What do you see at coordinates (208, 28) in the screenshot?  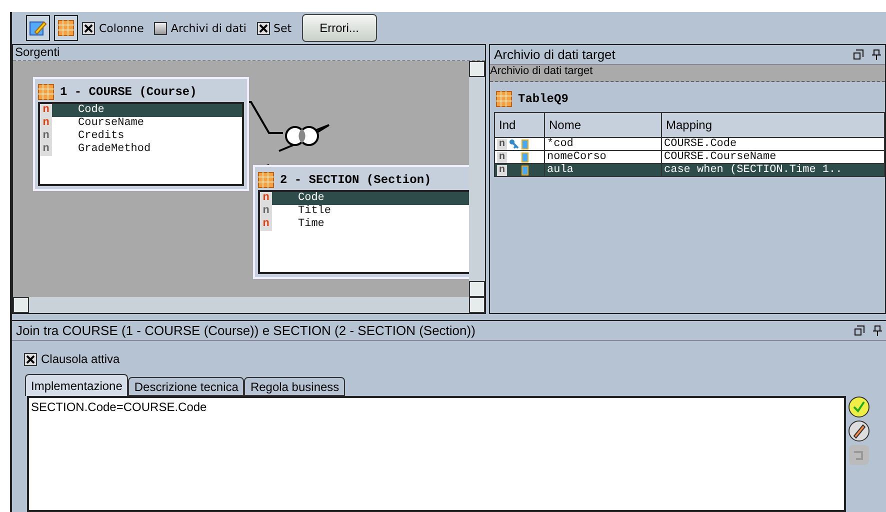 I see `checkbox-label: Archivi di dati` at bounding box center [208, 28].